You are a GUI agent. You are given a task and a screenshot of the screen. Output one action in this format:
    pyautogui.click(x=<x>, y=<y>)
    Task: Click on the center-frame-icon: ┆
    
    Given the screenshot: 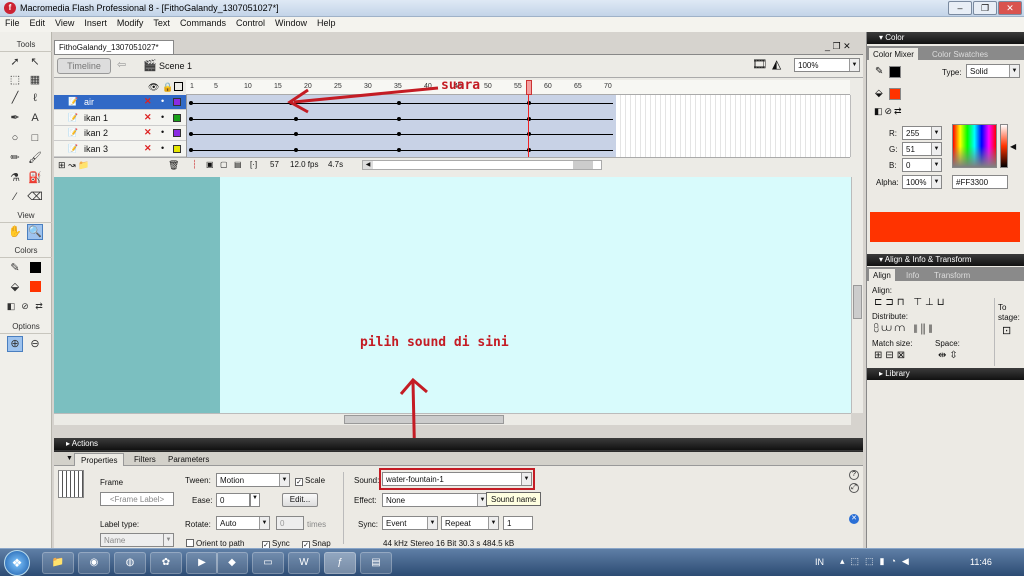 What is the action you would take?
    pyautogui.click(x=194, y=164)
    